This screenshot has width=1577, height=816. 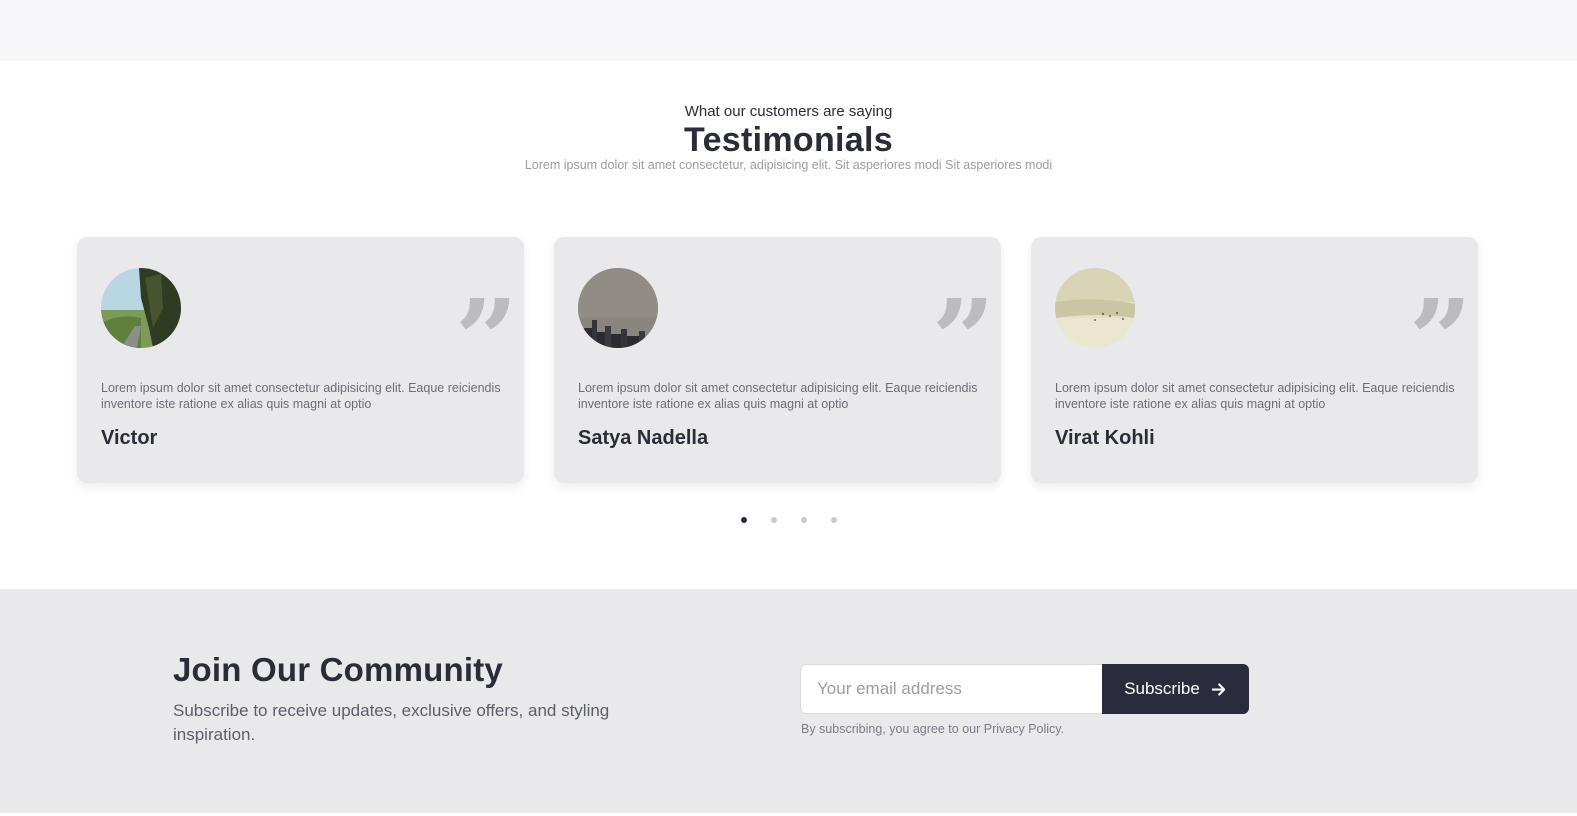 I want to click on city-skyline-photo, so click(x=618, y=308).